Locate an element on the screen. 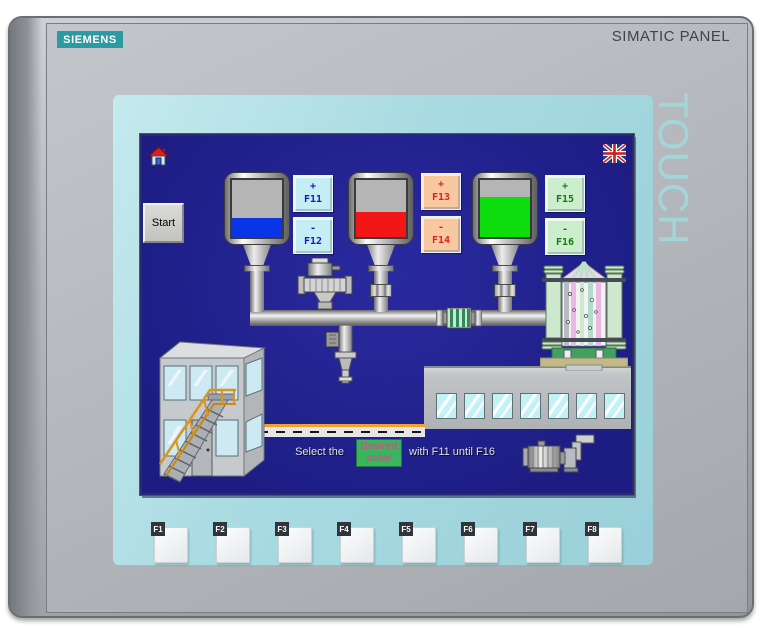 The image size is (768, 633). touch-label: TOUCH is located at coordinates (673, 169).